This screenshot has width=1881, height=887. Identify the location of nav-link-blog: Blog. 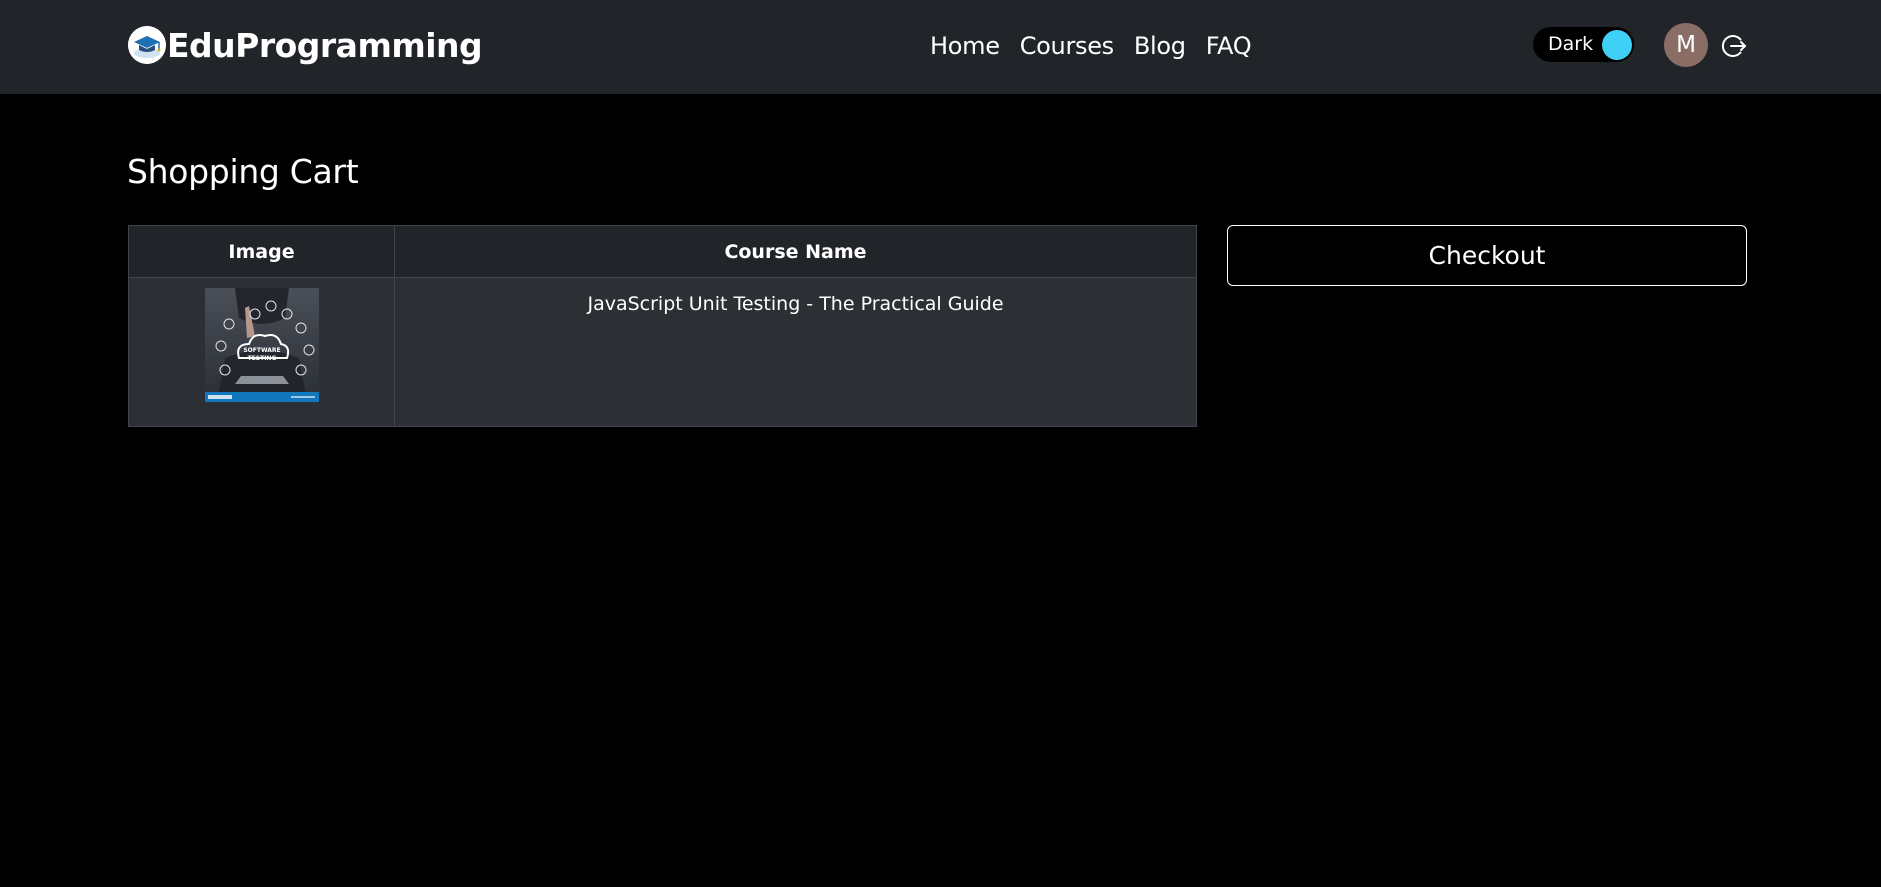
(1160, 46).